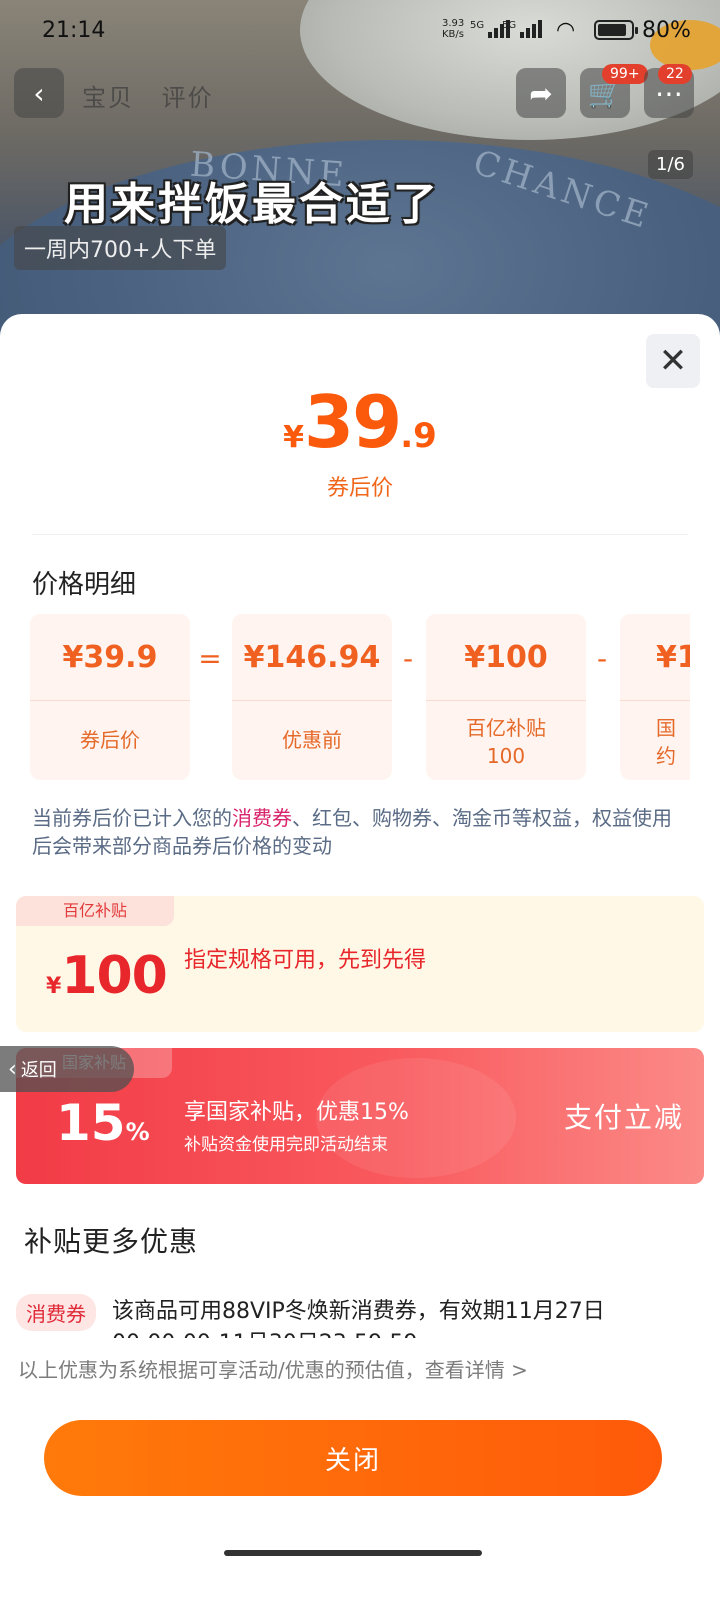 This screenshot has height=1600, width=720. I want to click on card-label: 券后价, so click(110, 740).